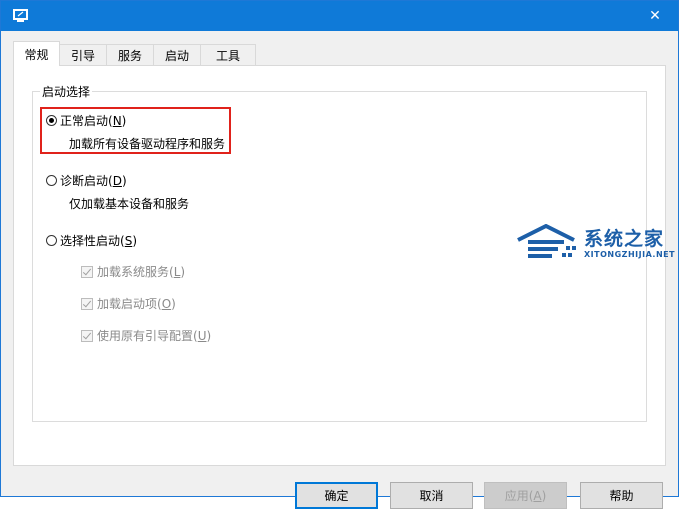  Describe the element at coordinates (147, 144) in the screenshot. I see `normal-startup-description: 加载所有设备驱动程序和服务` at that location.